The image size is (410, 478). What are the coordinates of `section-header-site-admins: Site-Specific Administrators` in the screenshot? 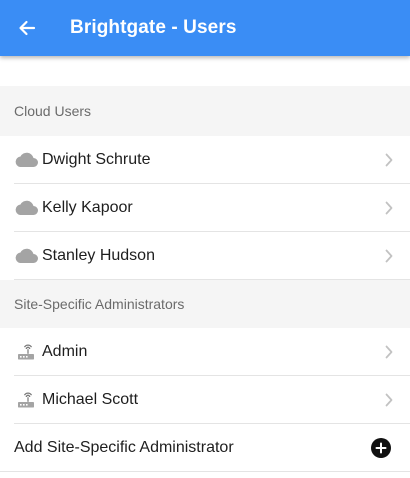 It's located at (205, 304).